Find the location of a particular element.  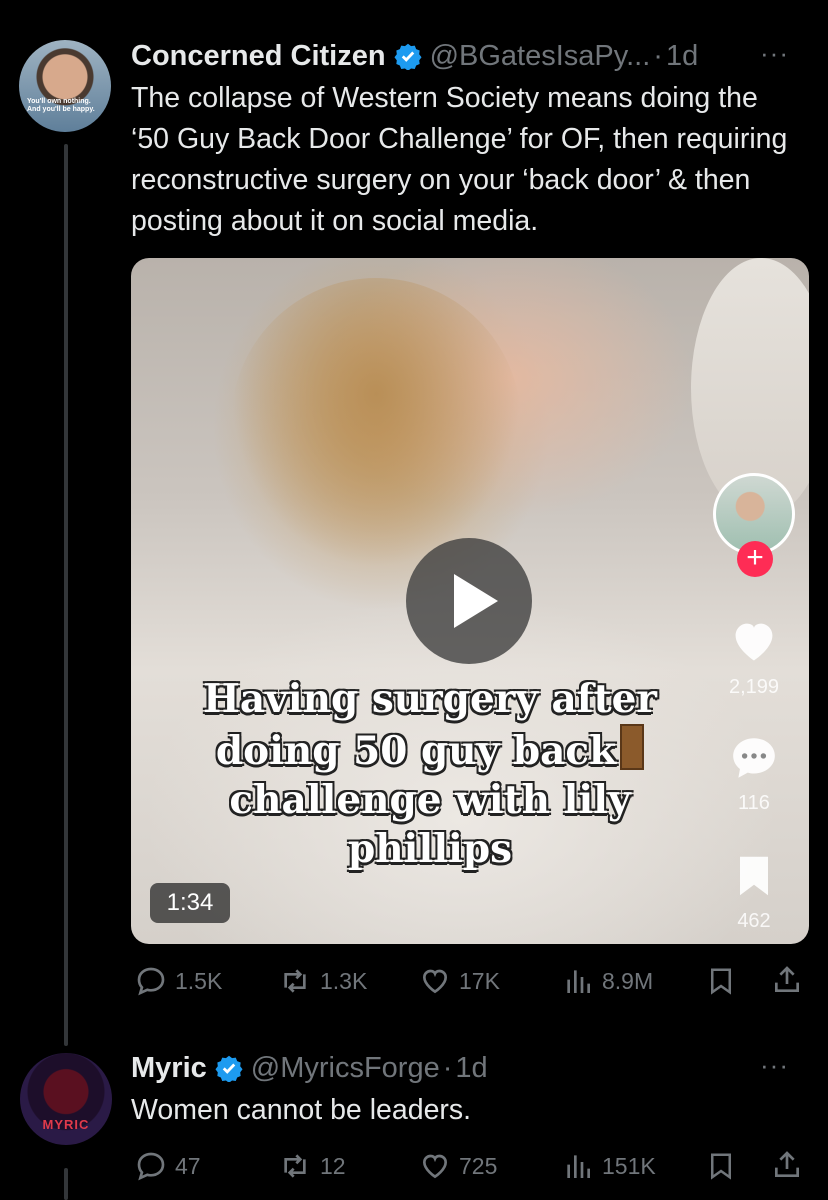

repost-count: 1.3K is located at coordinates (344, 980).